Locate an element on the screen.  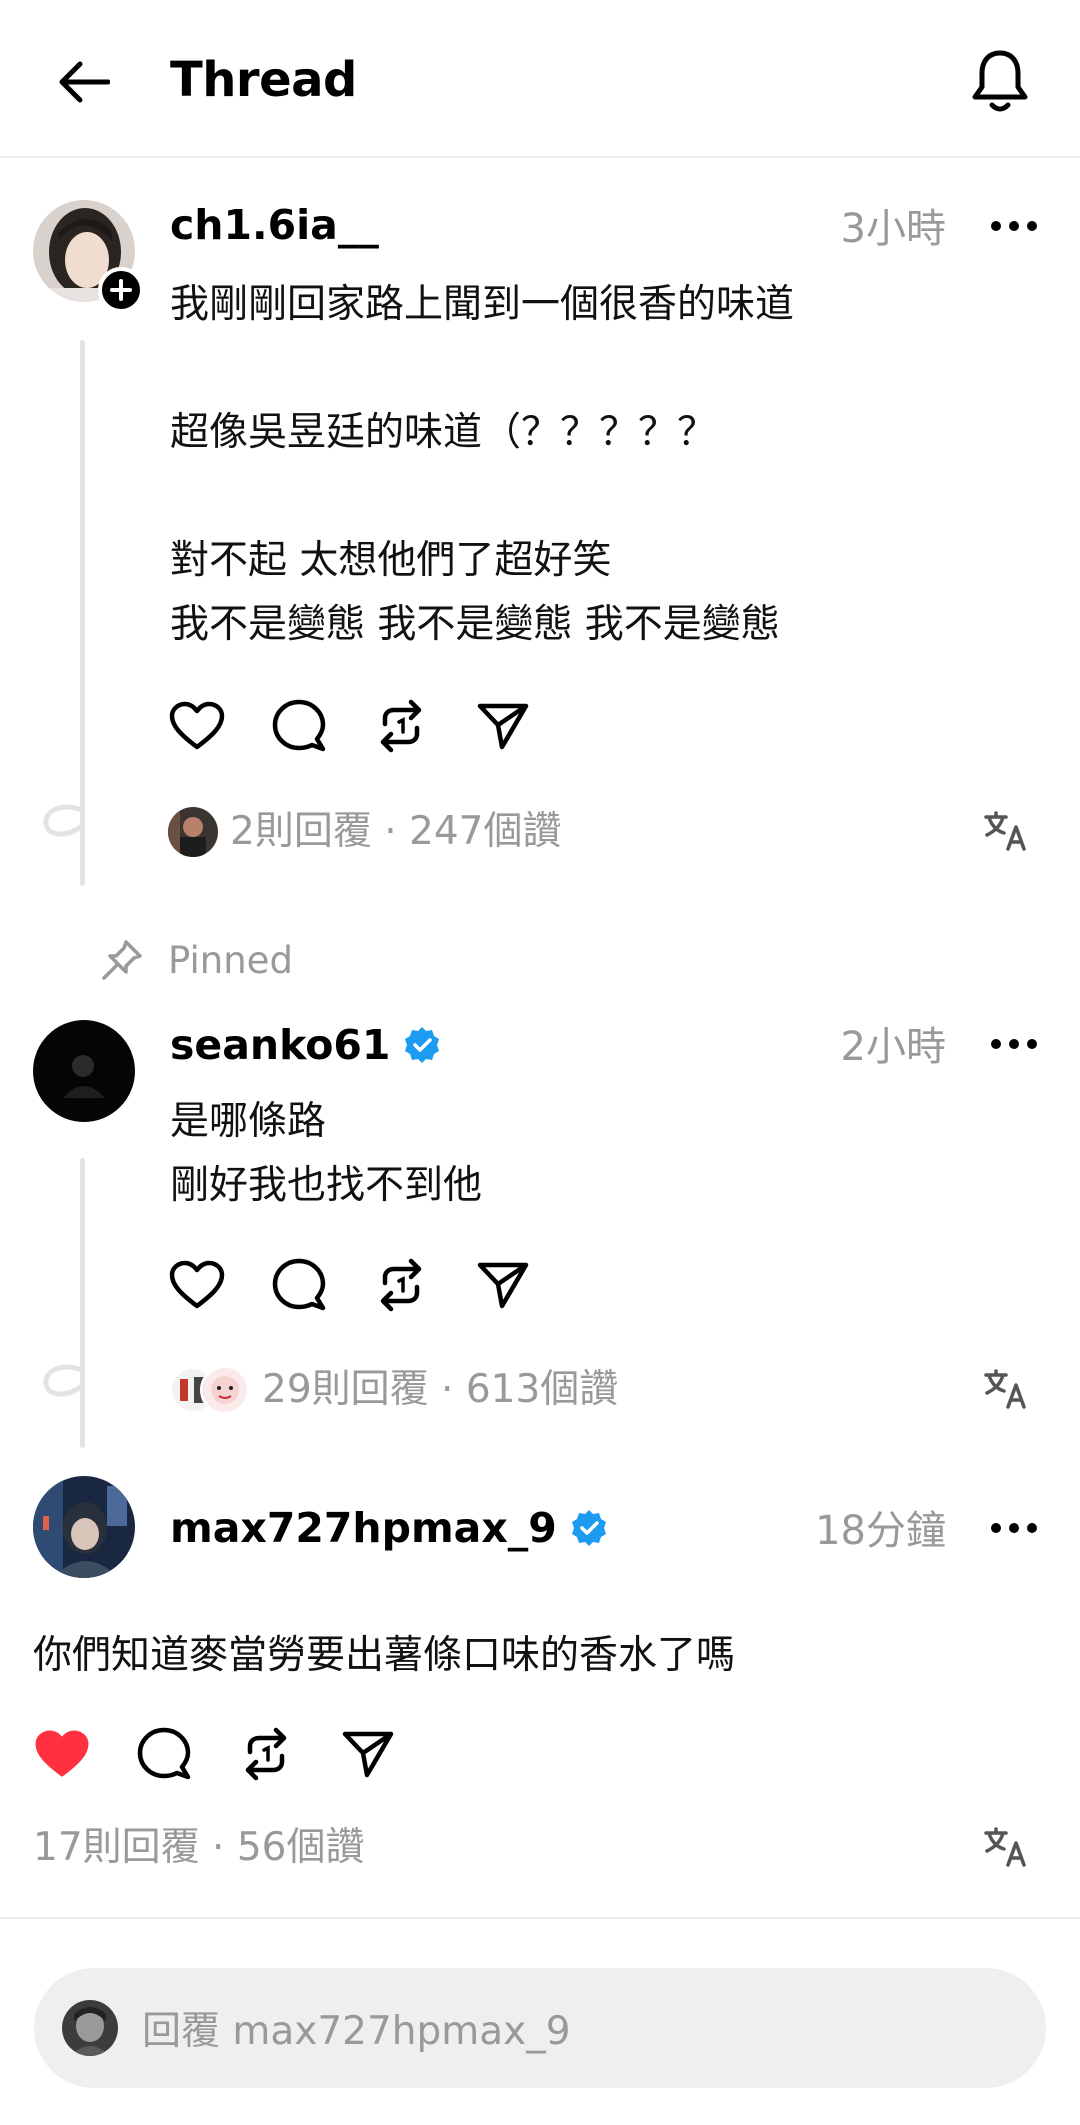
liked-heart-icon is located at coordinates (62, 1754).